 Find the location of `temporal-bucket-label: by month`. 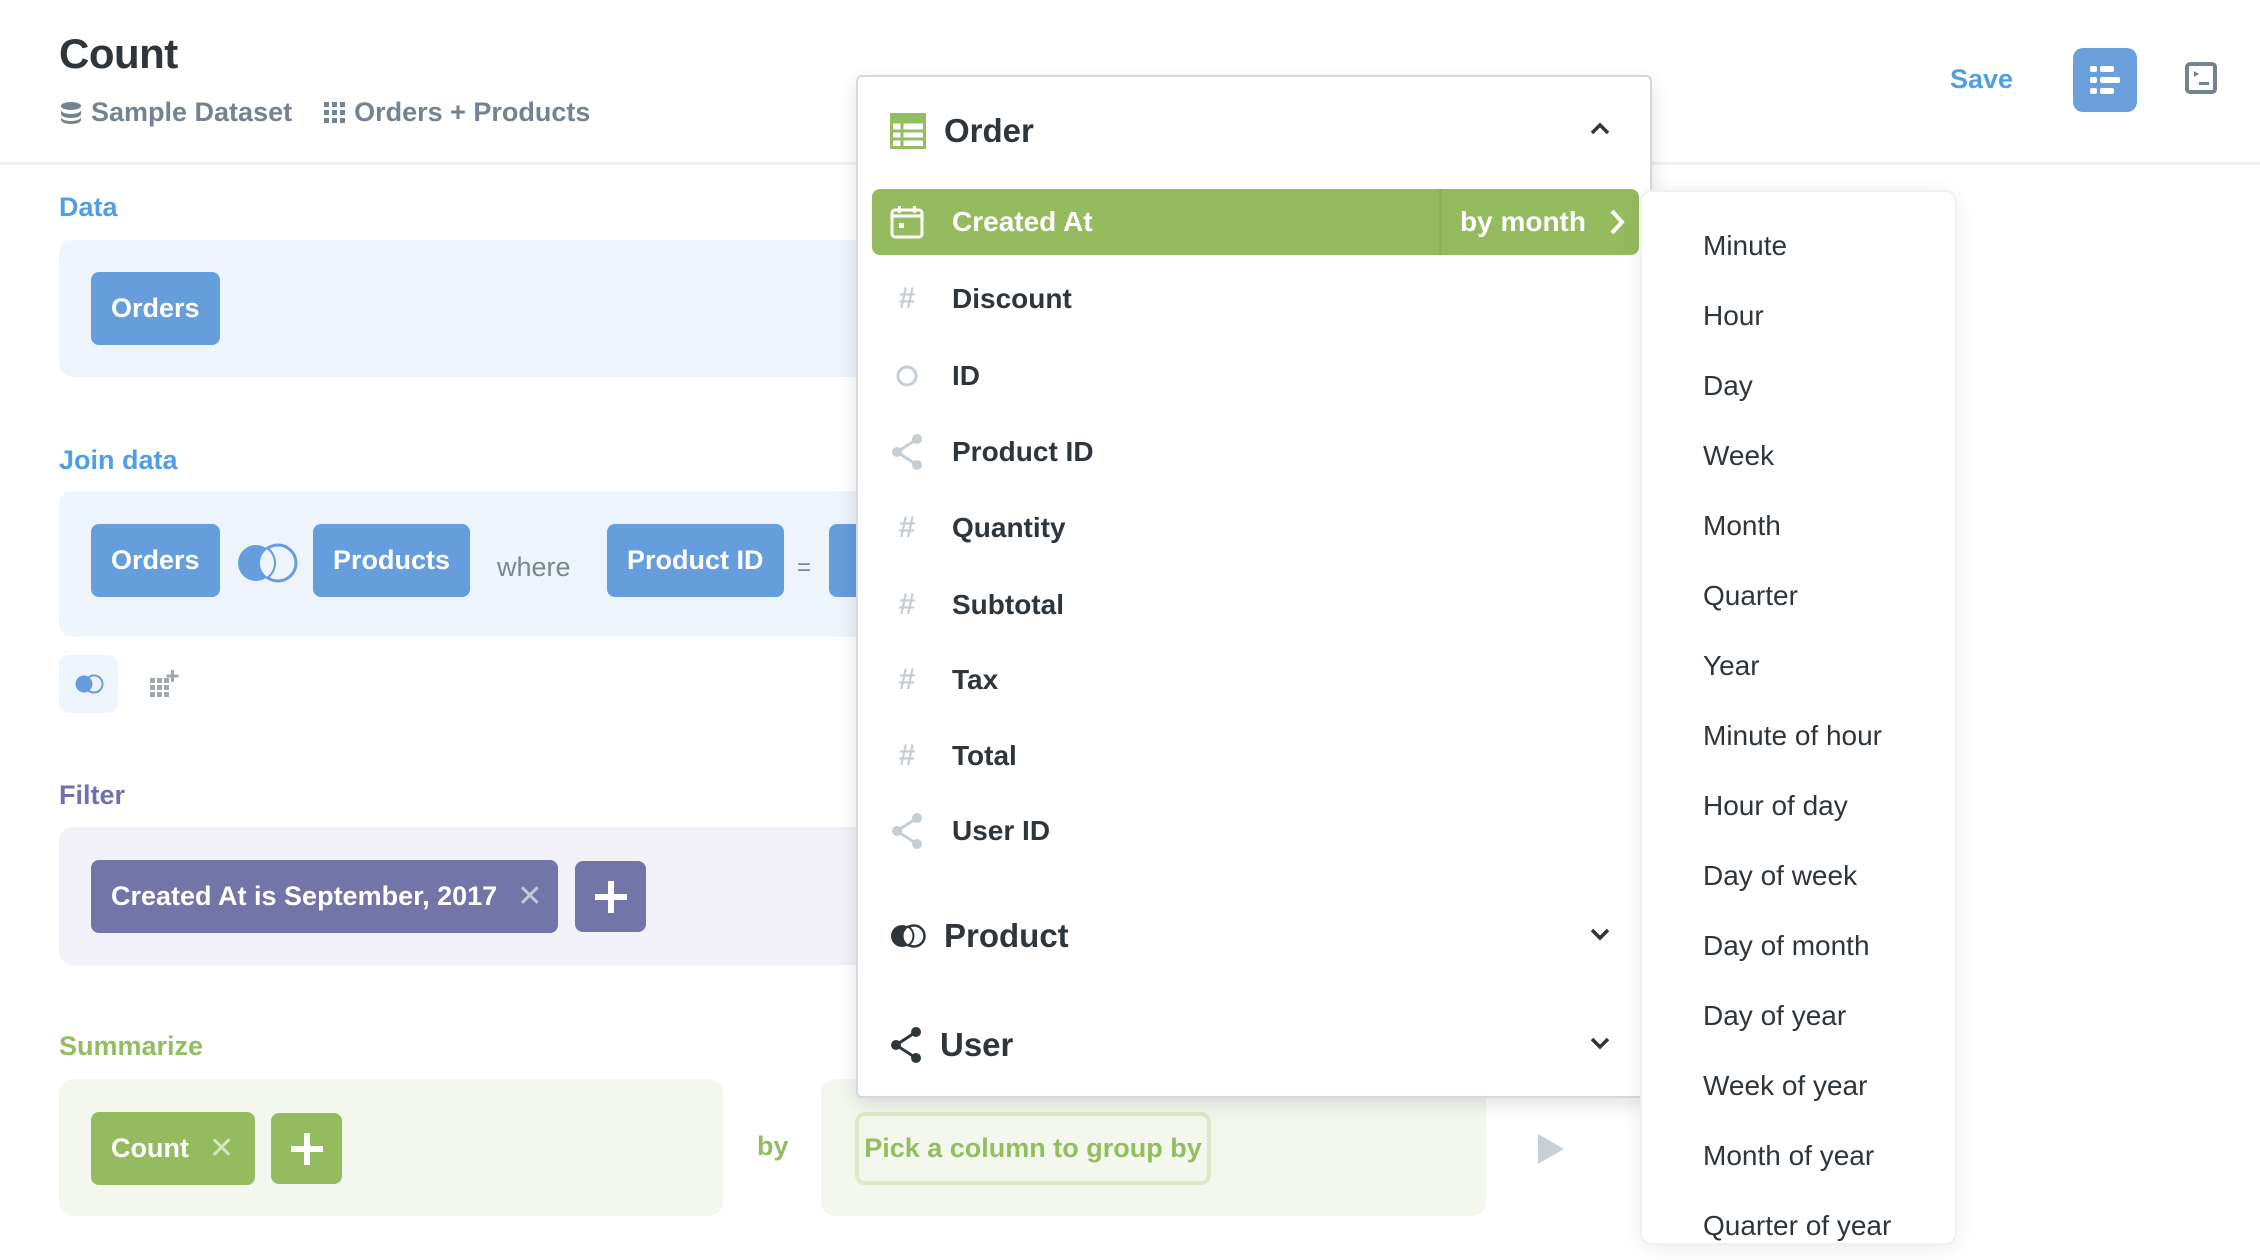

temporal-bucket-label: by month is located at coordinates (1523, 221).